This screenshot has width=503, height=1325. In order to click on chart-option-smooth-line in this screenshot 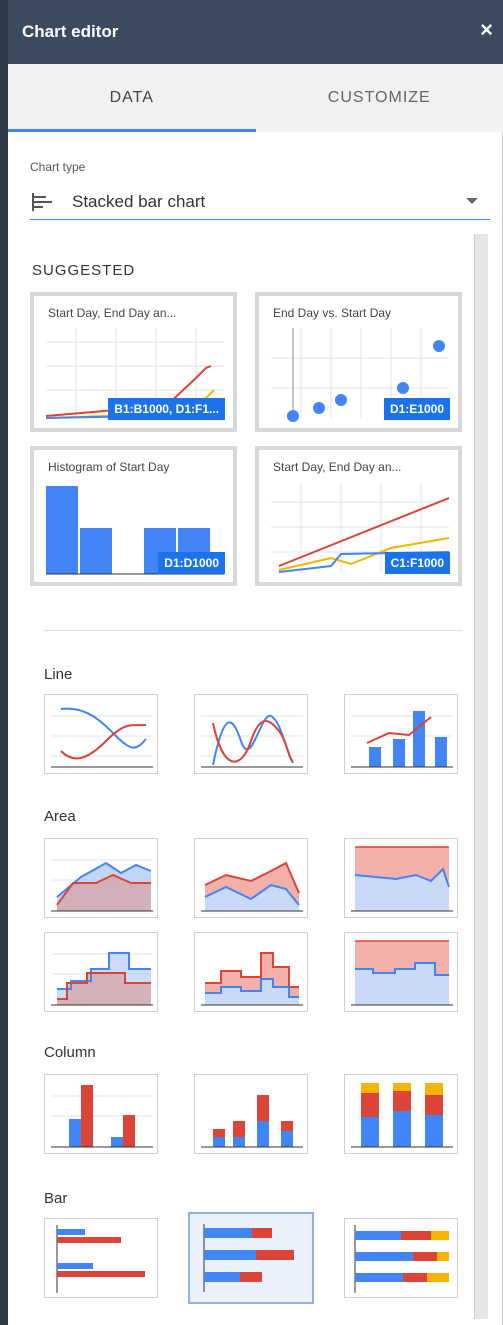, I will do `click(251, 734)`.